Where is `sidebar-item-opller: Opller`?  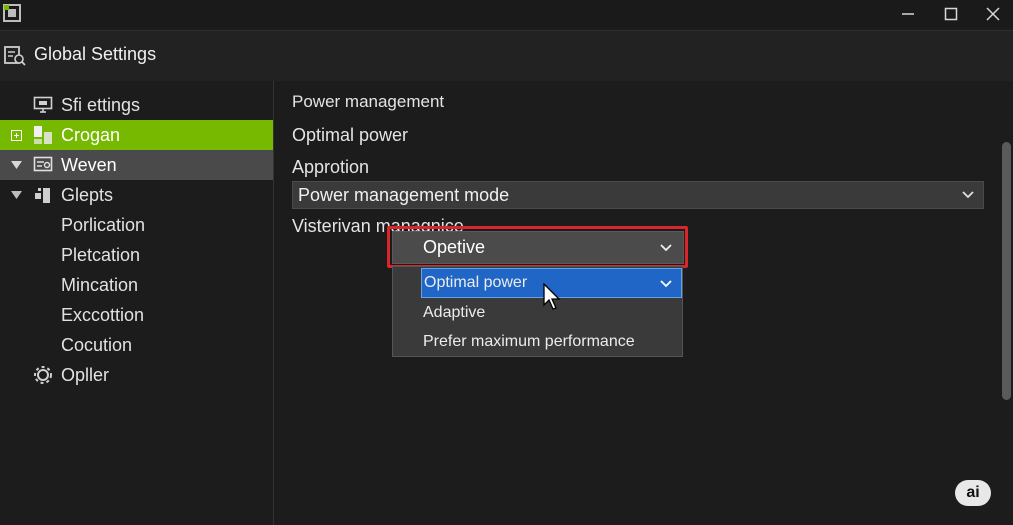 sidebar-item-opller: Opller is located at coordinates (136, 375).